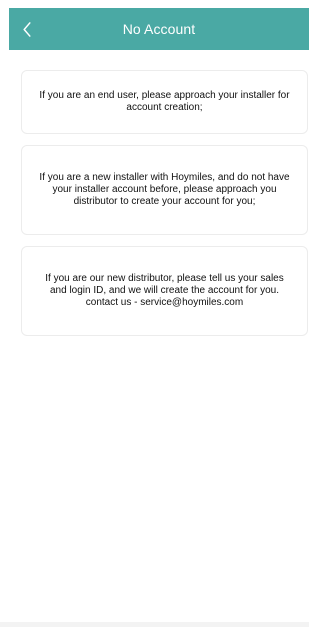 The width and height of the screenshot is (320, 627). I want to click on bottom-bar, so click(154, 624).